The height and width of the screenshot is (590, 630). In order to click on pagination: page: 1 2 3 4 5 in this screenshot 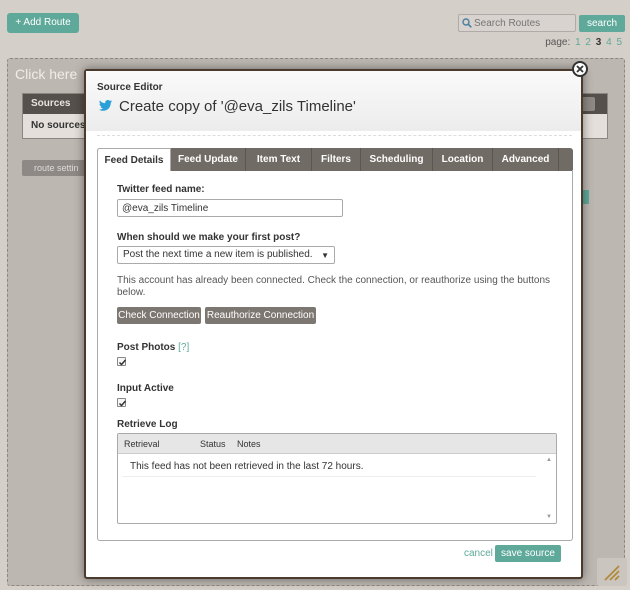, I will do `click(583, 42)`.